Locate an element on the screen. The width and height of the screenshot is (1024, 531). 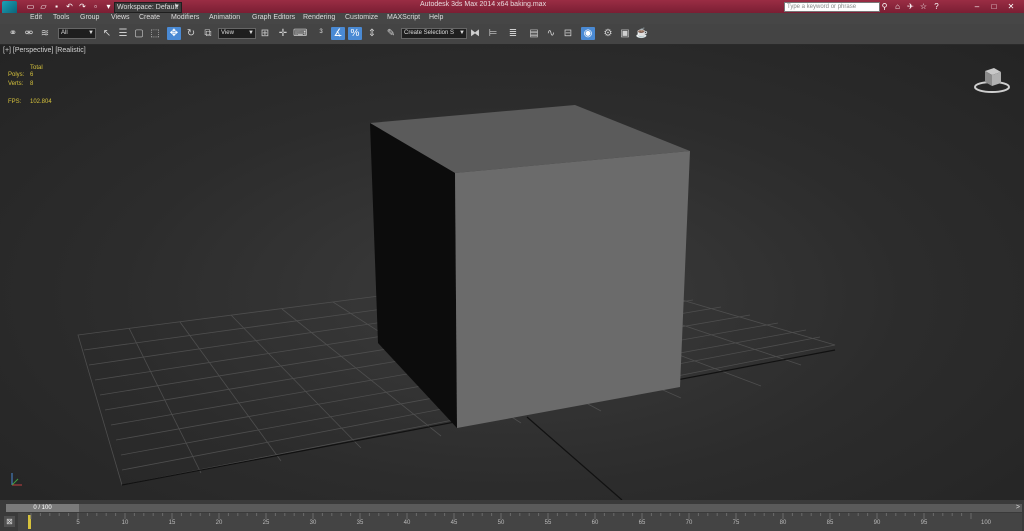
curve-editor-icon: ∿ is located at coordinates (551, 33).